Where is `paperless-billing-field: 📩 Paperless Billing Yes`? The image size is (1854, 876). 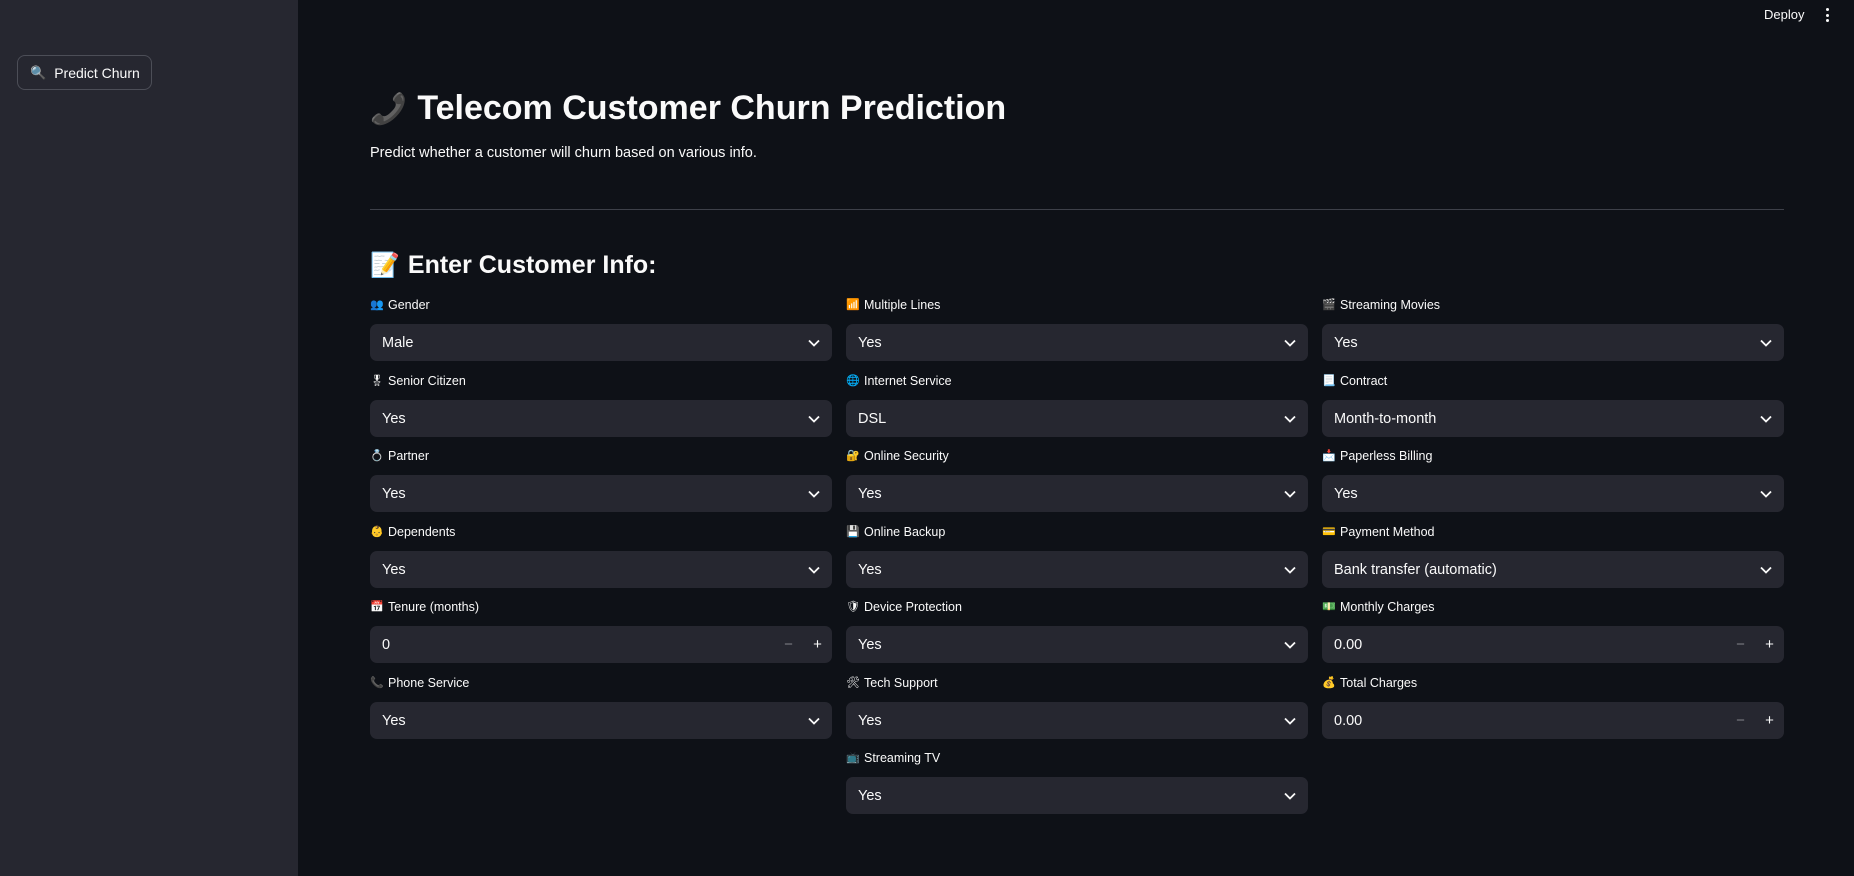
paperless-billing-field: 📩 Paperless Billing Yes is located at coordinates (1553, 479).